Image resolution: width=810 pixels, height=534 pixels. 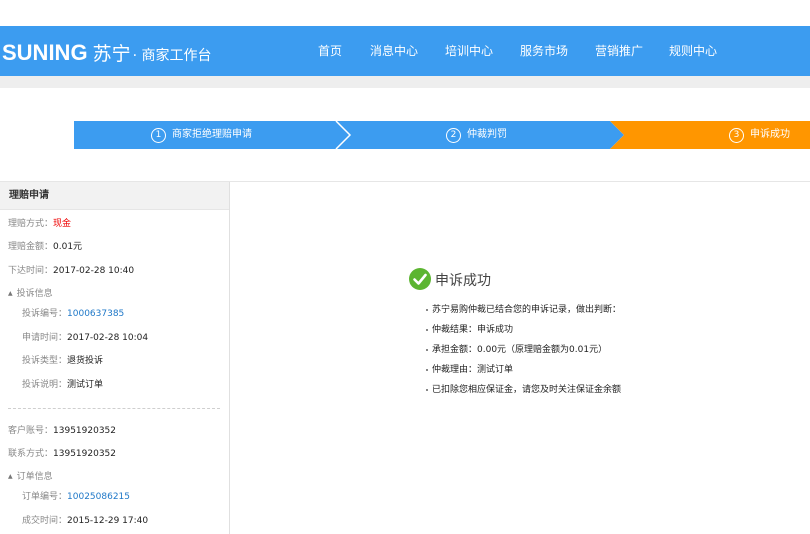 I want to click on order-time-value: 2017-02-28 10:40, so click(x=94, y=271).